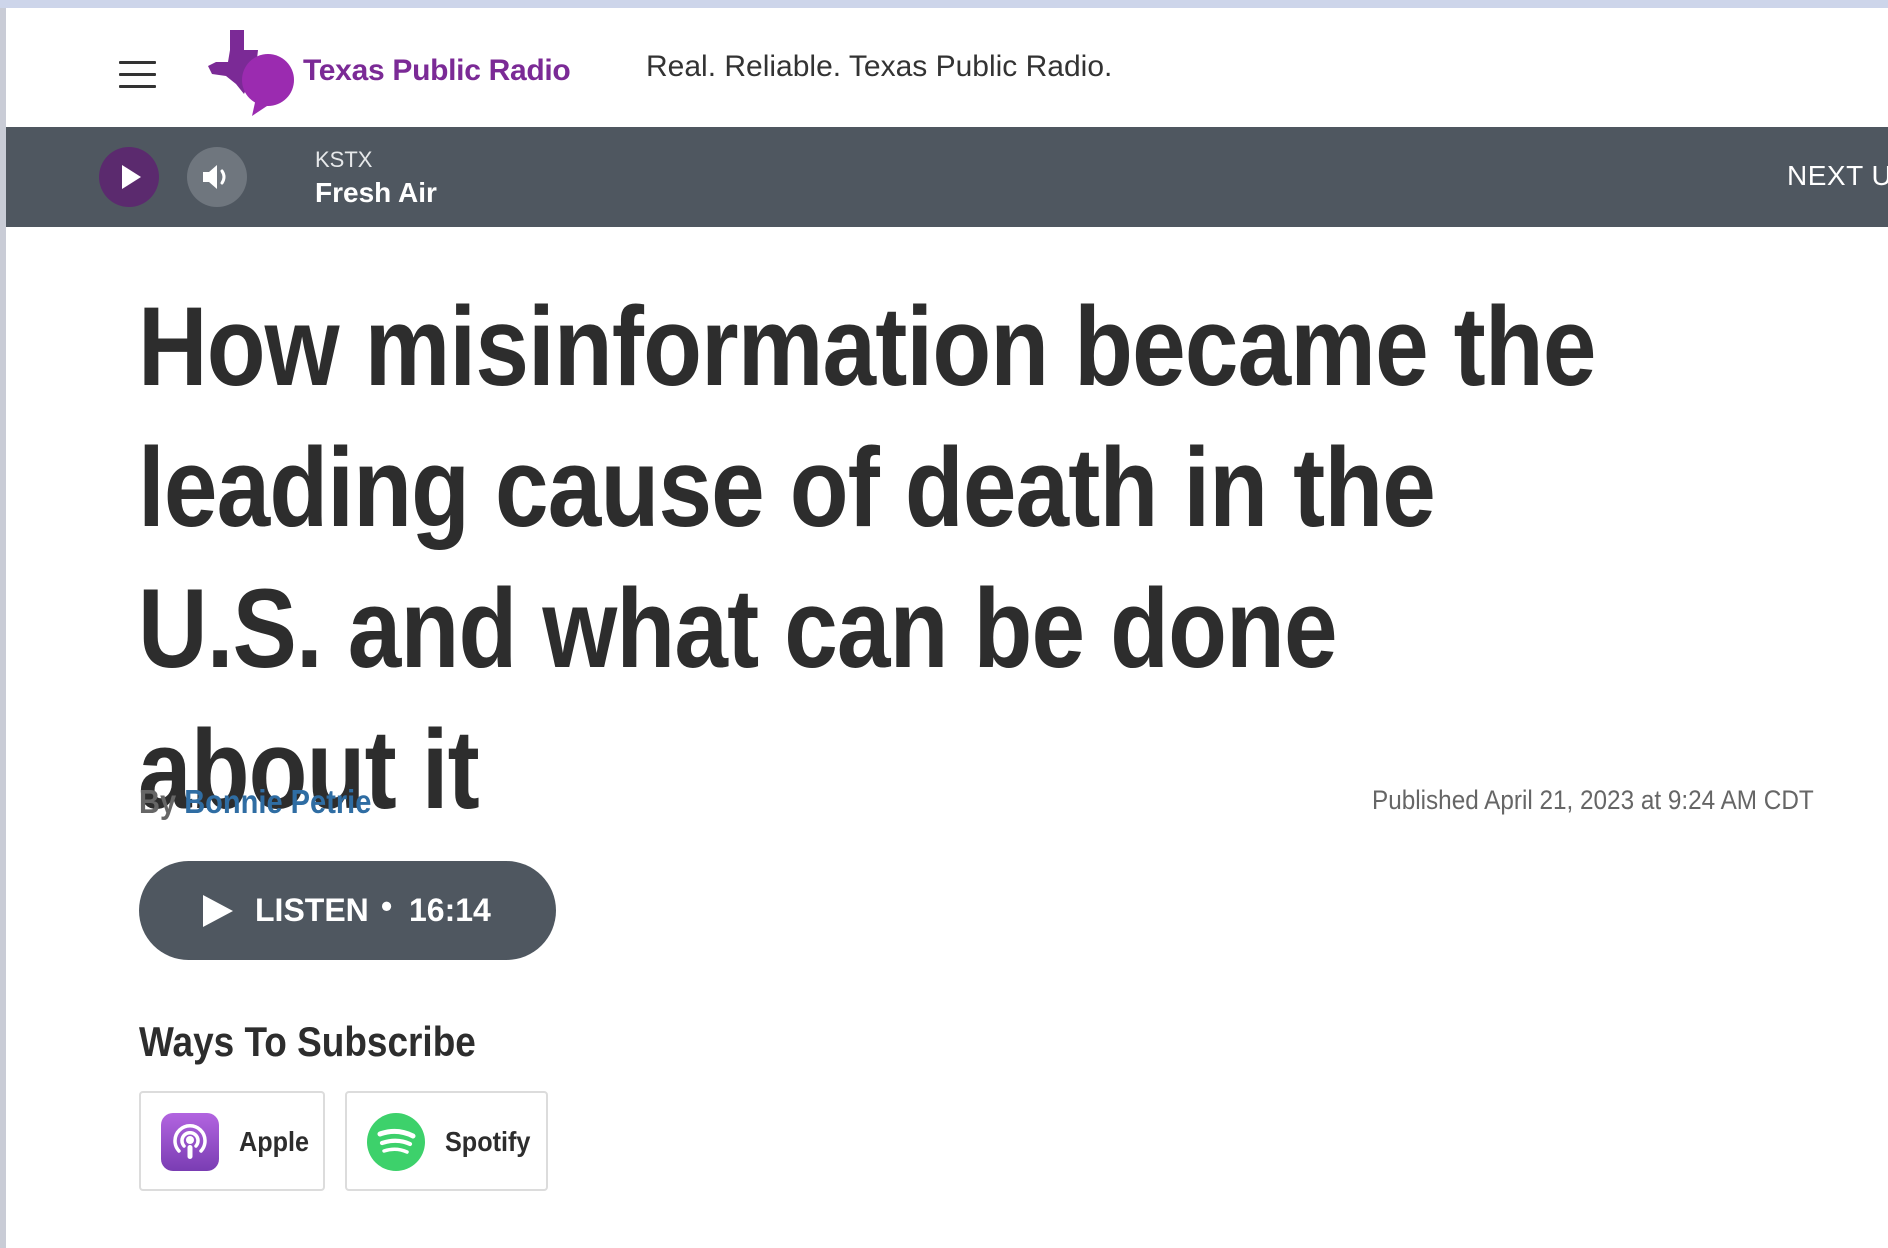  What do you see at coordinates (437, 70) in the screenshot?
I see `logo-text: Texas Public Radio` at bounding box center [437, 70].